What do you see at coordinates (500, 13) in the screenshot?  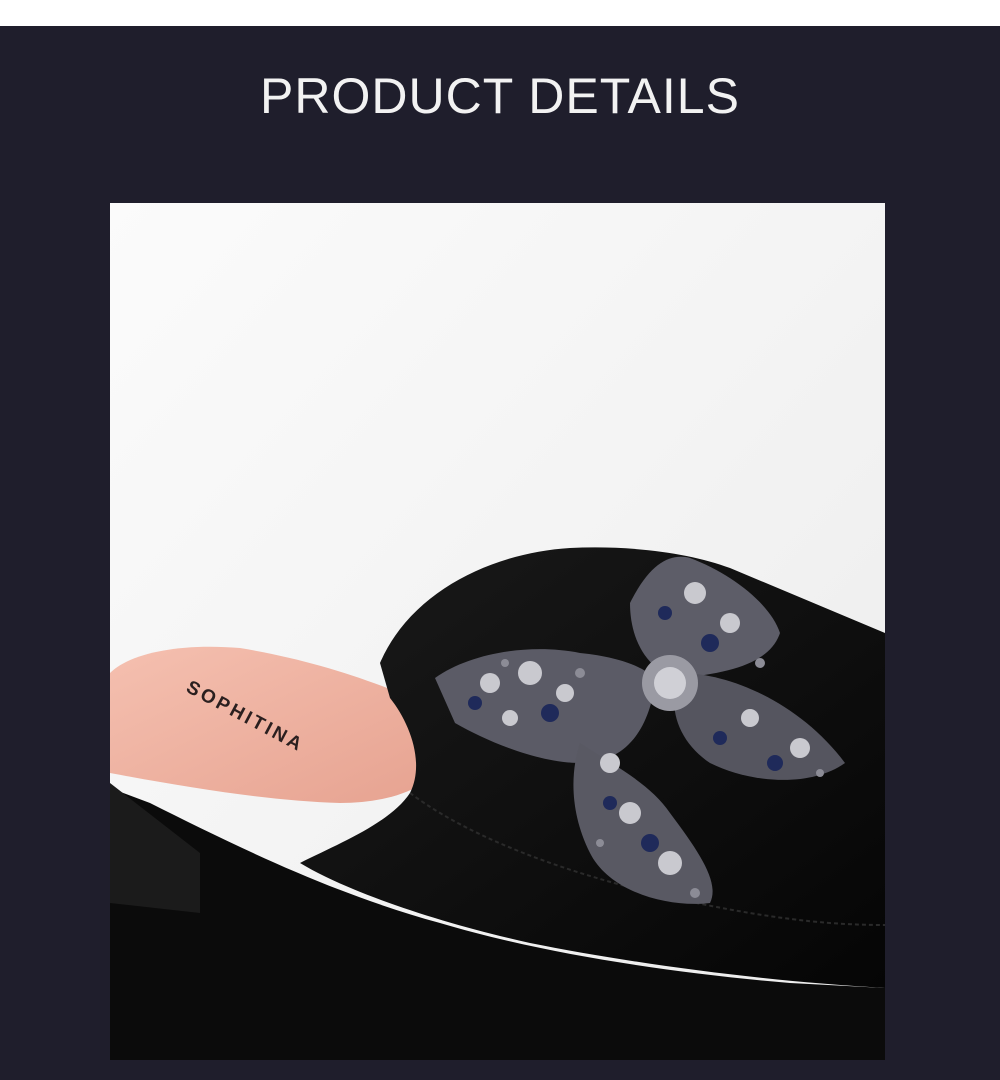 I see `top-white-strip` at bounding box center [500, 13].